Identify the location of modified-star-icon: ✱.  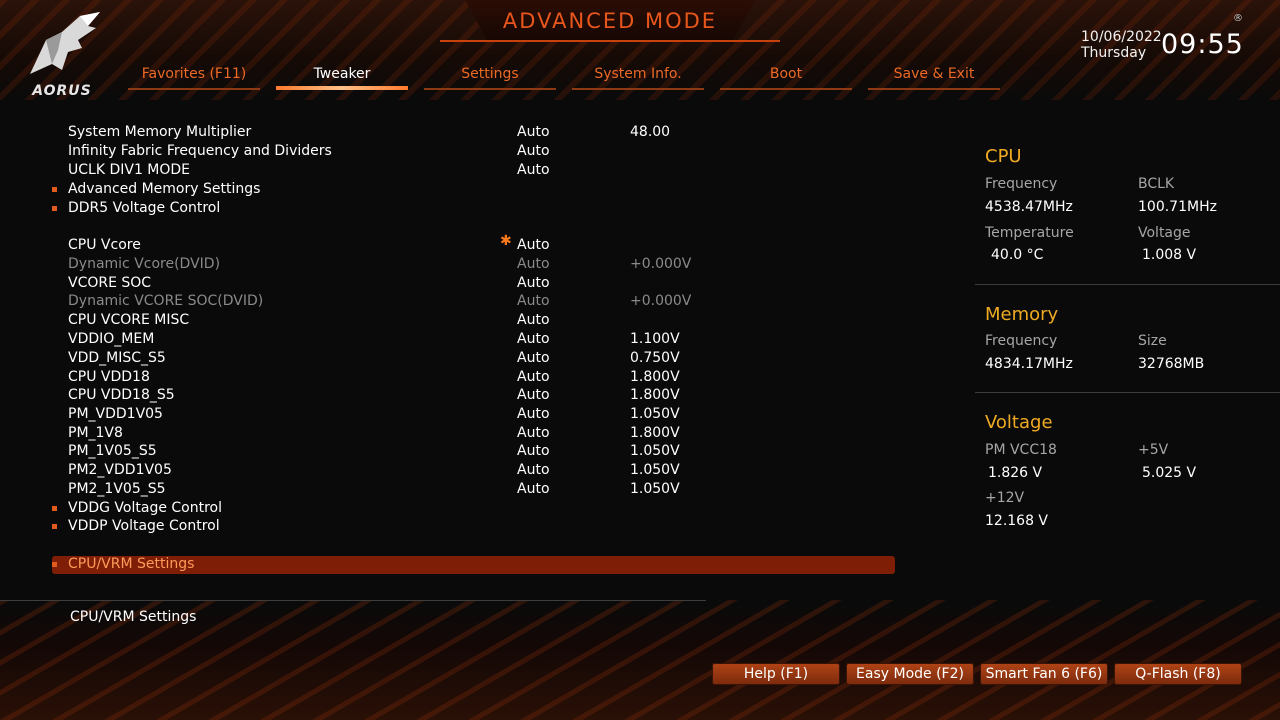
(506, 241).